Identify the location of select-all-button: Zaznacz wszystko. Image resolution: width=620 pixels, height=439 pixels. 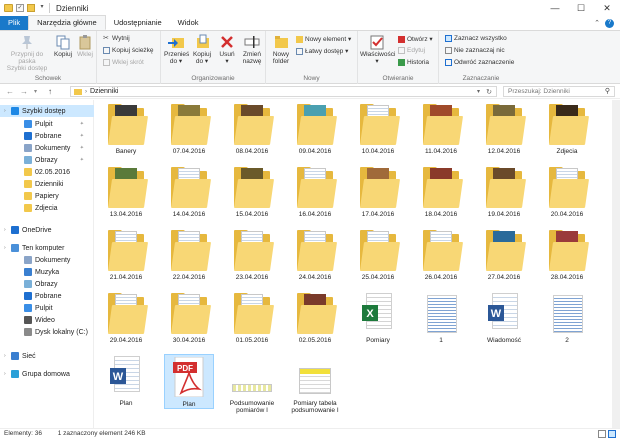
(476, 38).